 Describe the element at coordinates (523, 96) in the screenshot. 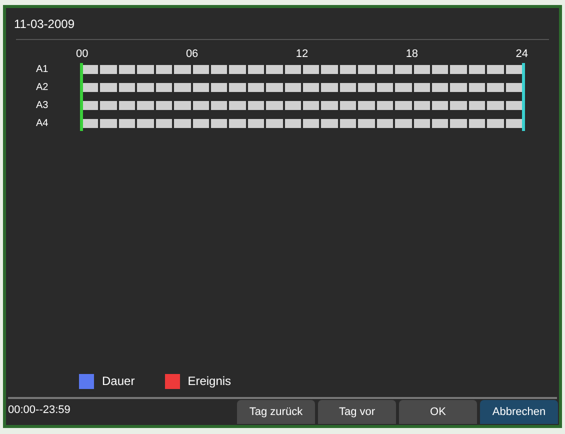

I see `end-marker` at that location.